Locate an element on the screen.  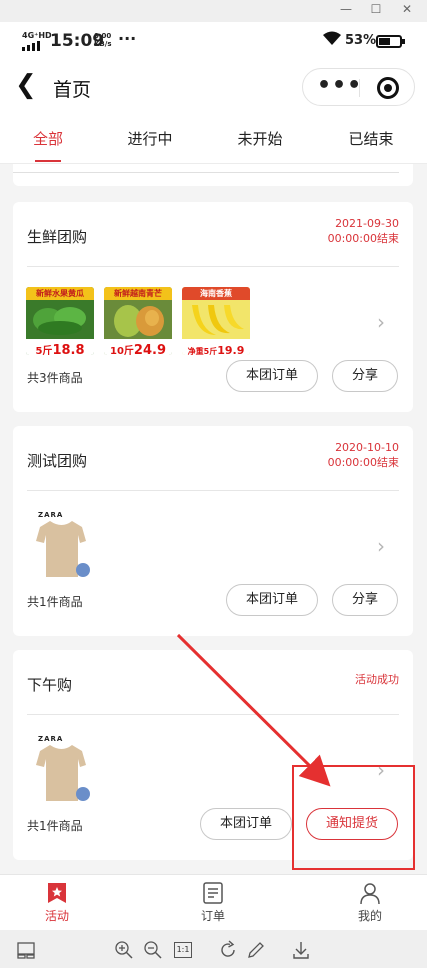
product-thumb-cucumber: 新鲜水果黄瓜 5斤18.8 is located at coordinates (60, 321).